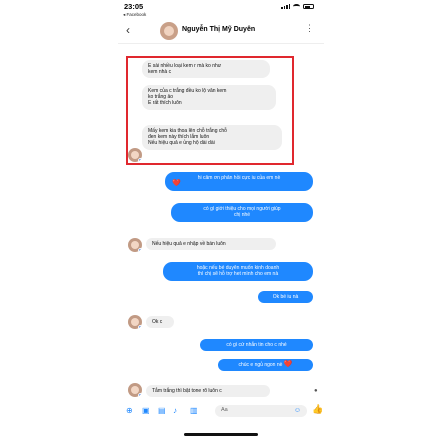  What do you see at coordinates (256, 345) in the screenshot?
I see `outgoing-message-bubble: có gì cứ nhắn tin cho c nhé` at bounding box center [256, 345].